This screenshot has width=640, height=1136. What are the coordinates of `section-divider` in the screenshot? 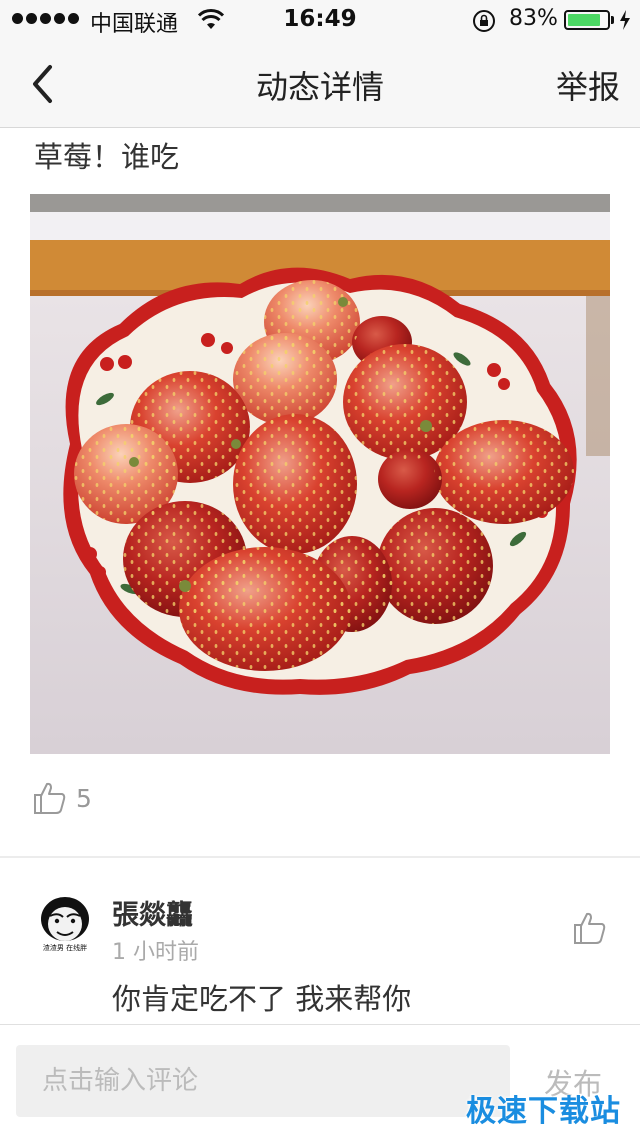 It's located at (320, 857).